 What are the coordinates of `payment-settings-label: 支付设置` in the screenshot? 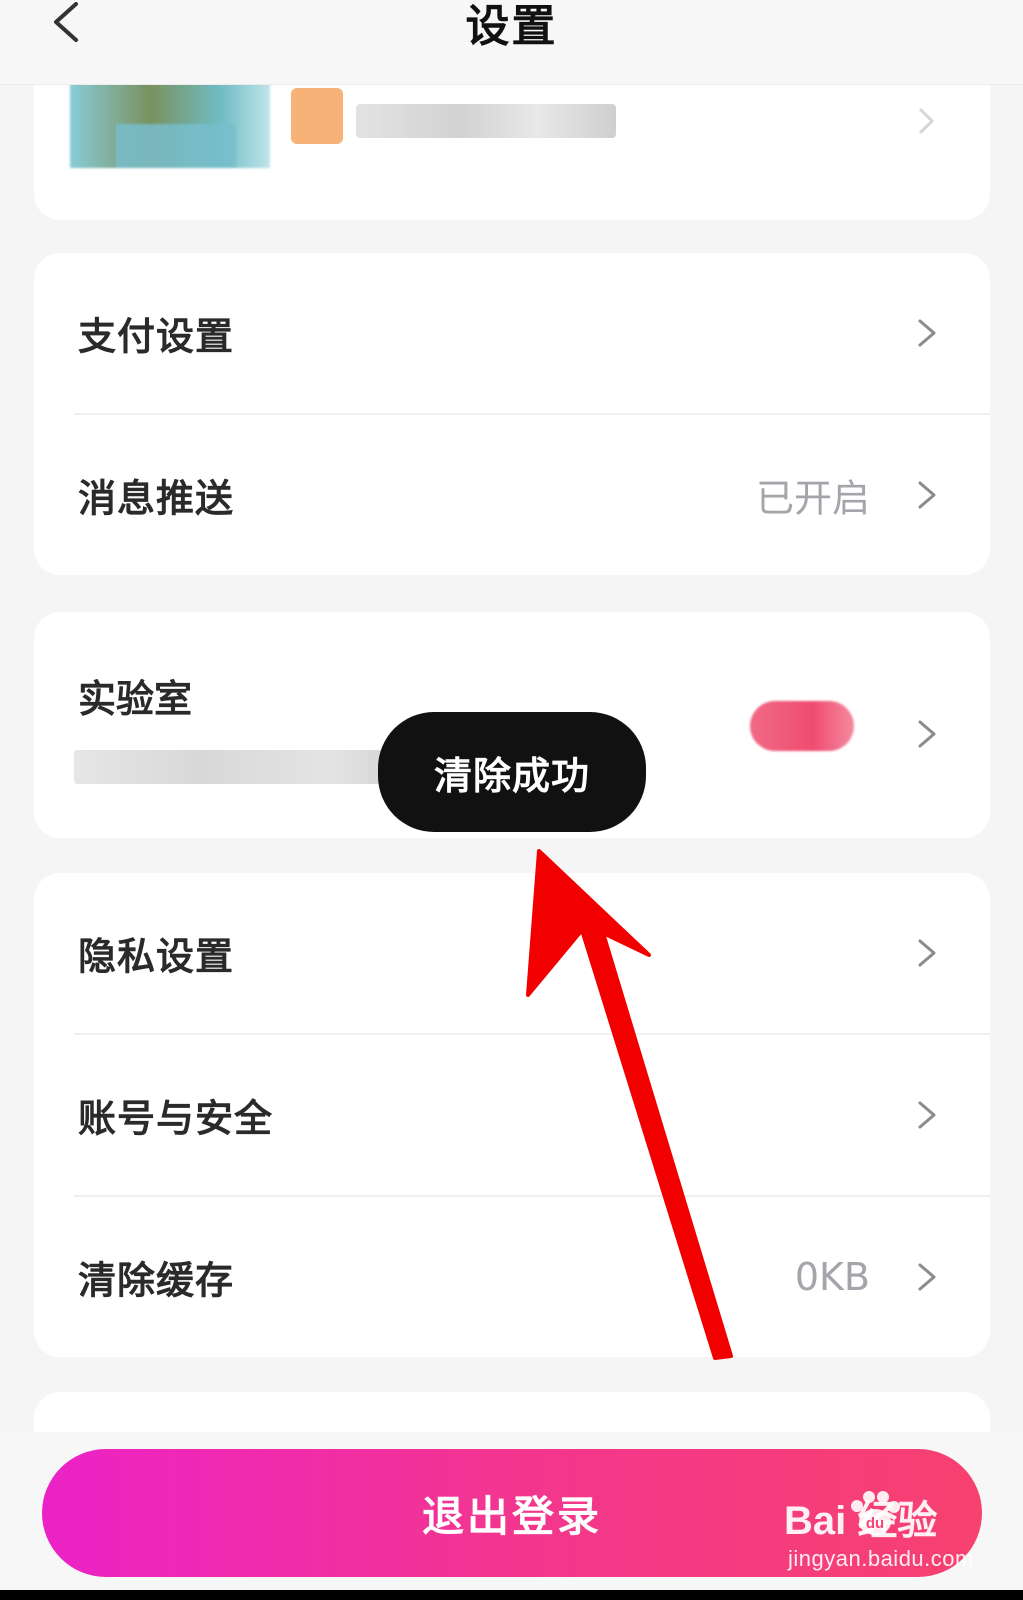 It's located at (156, 336).